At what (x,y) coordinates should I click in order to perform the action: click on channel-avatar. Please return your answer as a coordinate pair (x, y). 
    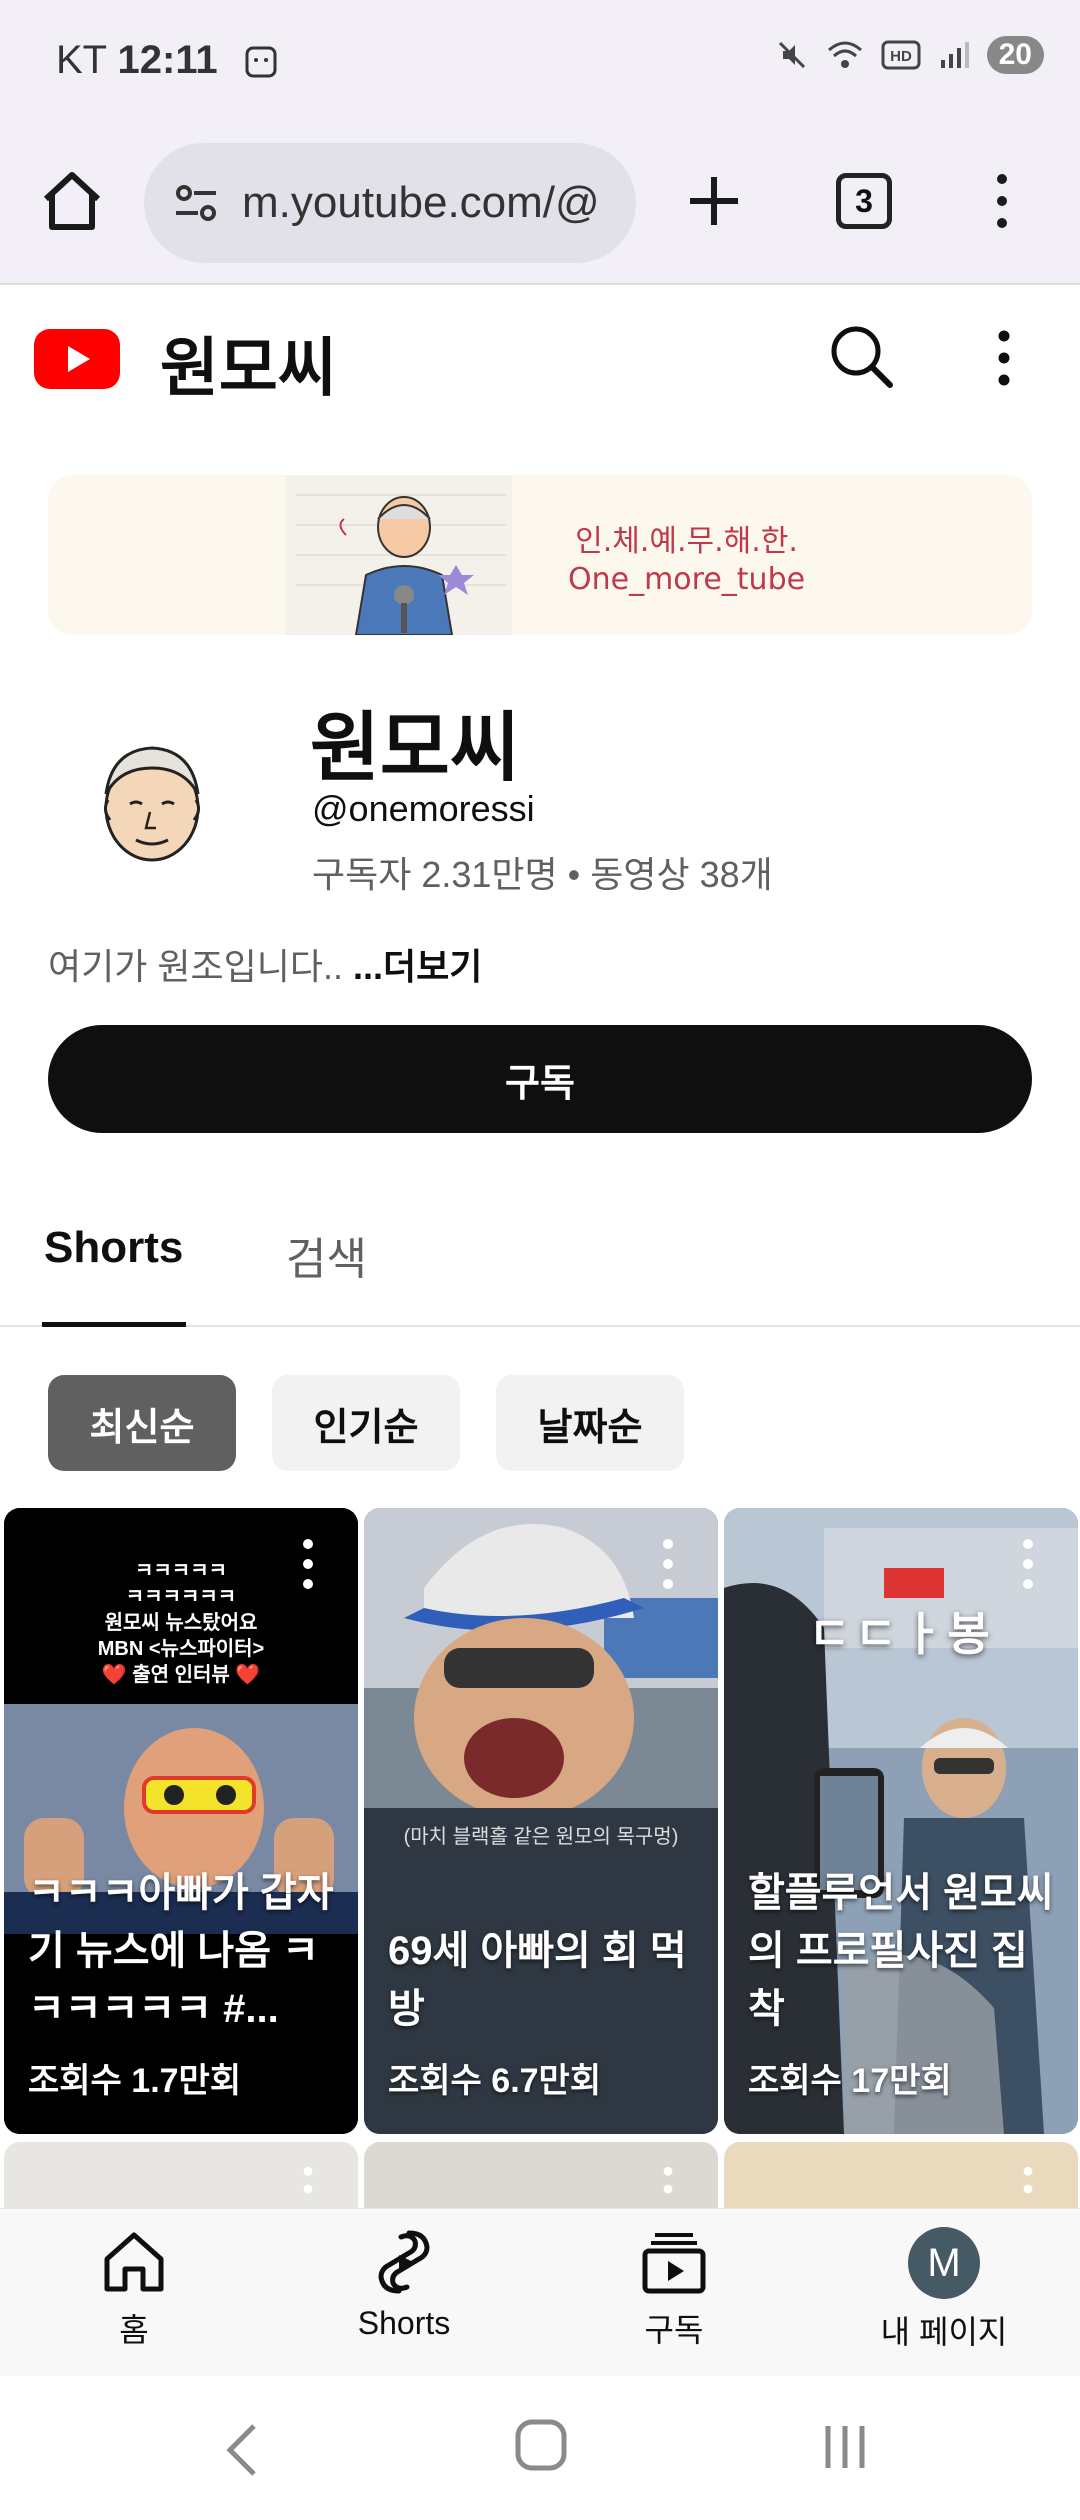
    Looking at the image, I should click on (152, 800).